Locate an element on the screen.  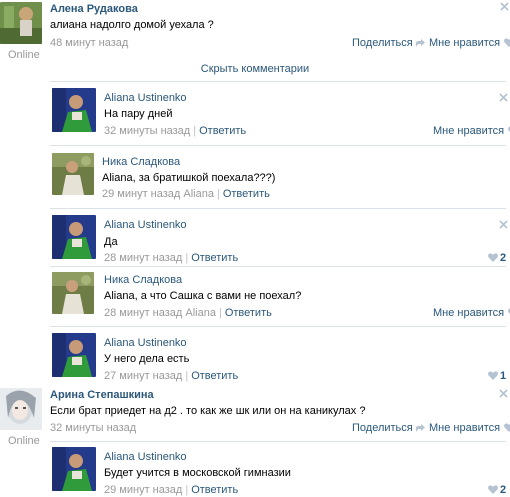
comment-meta: 29 минут назад Aliana | Ответить is located at coordinates (186, 194).